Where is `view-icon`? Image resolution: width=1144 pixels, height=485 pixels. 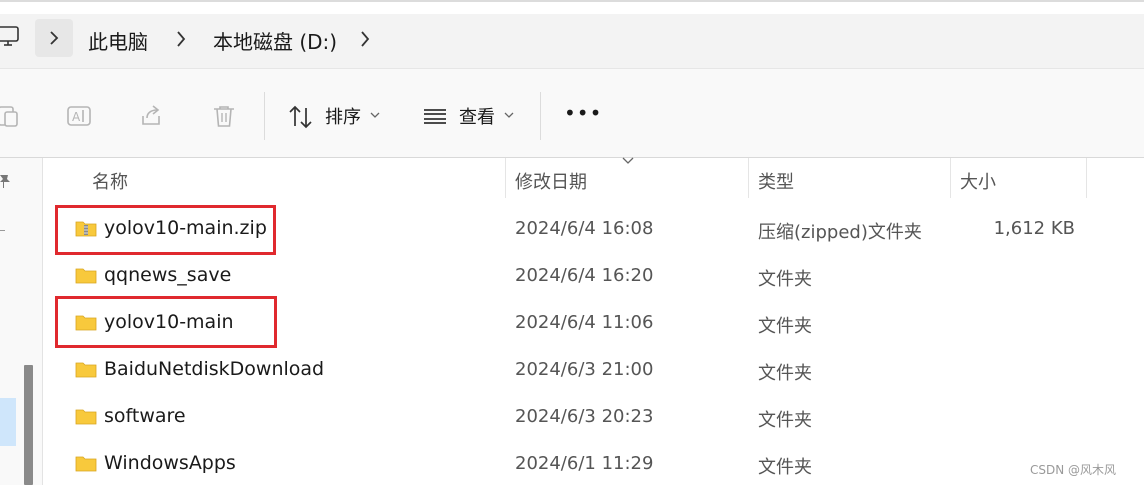 view-icon is located at coordinates (435, 117).